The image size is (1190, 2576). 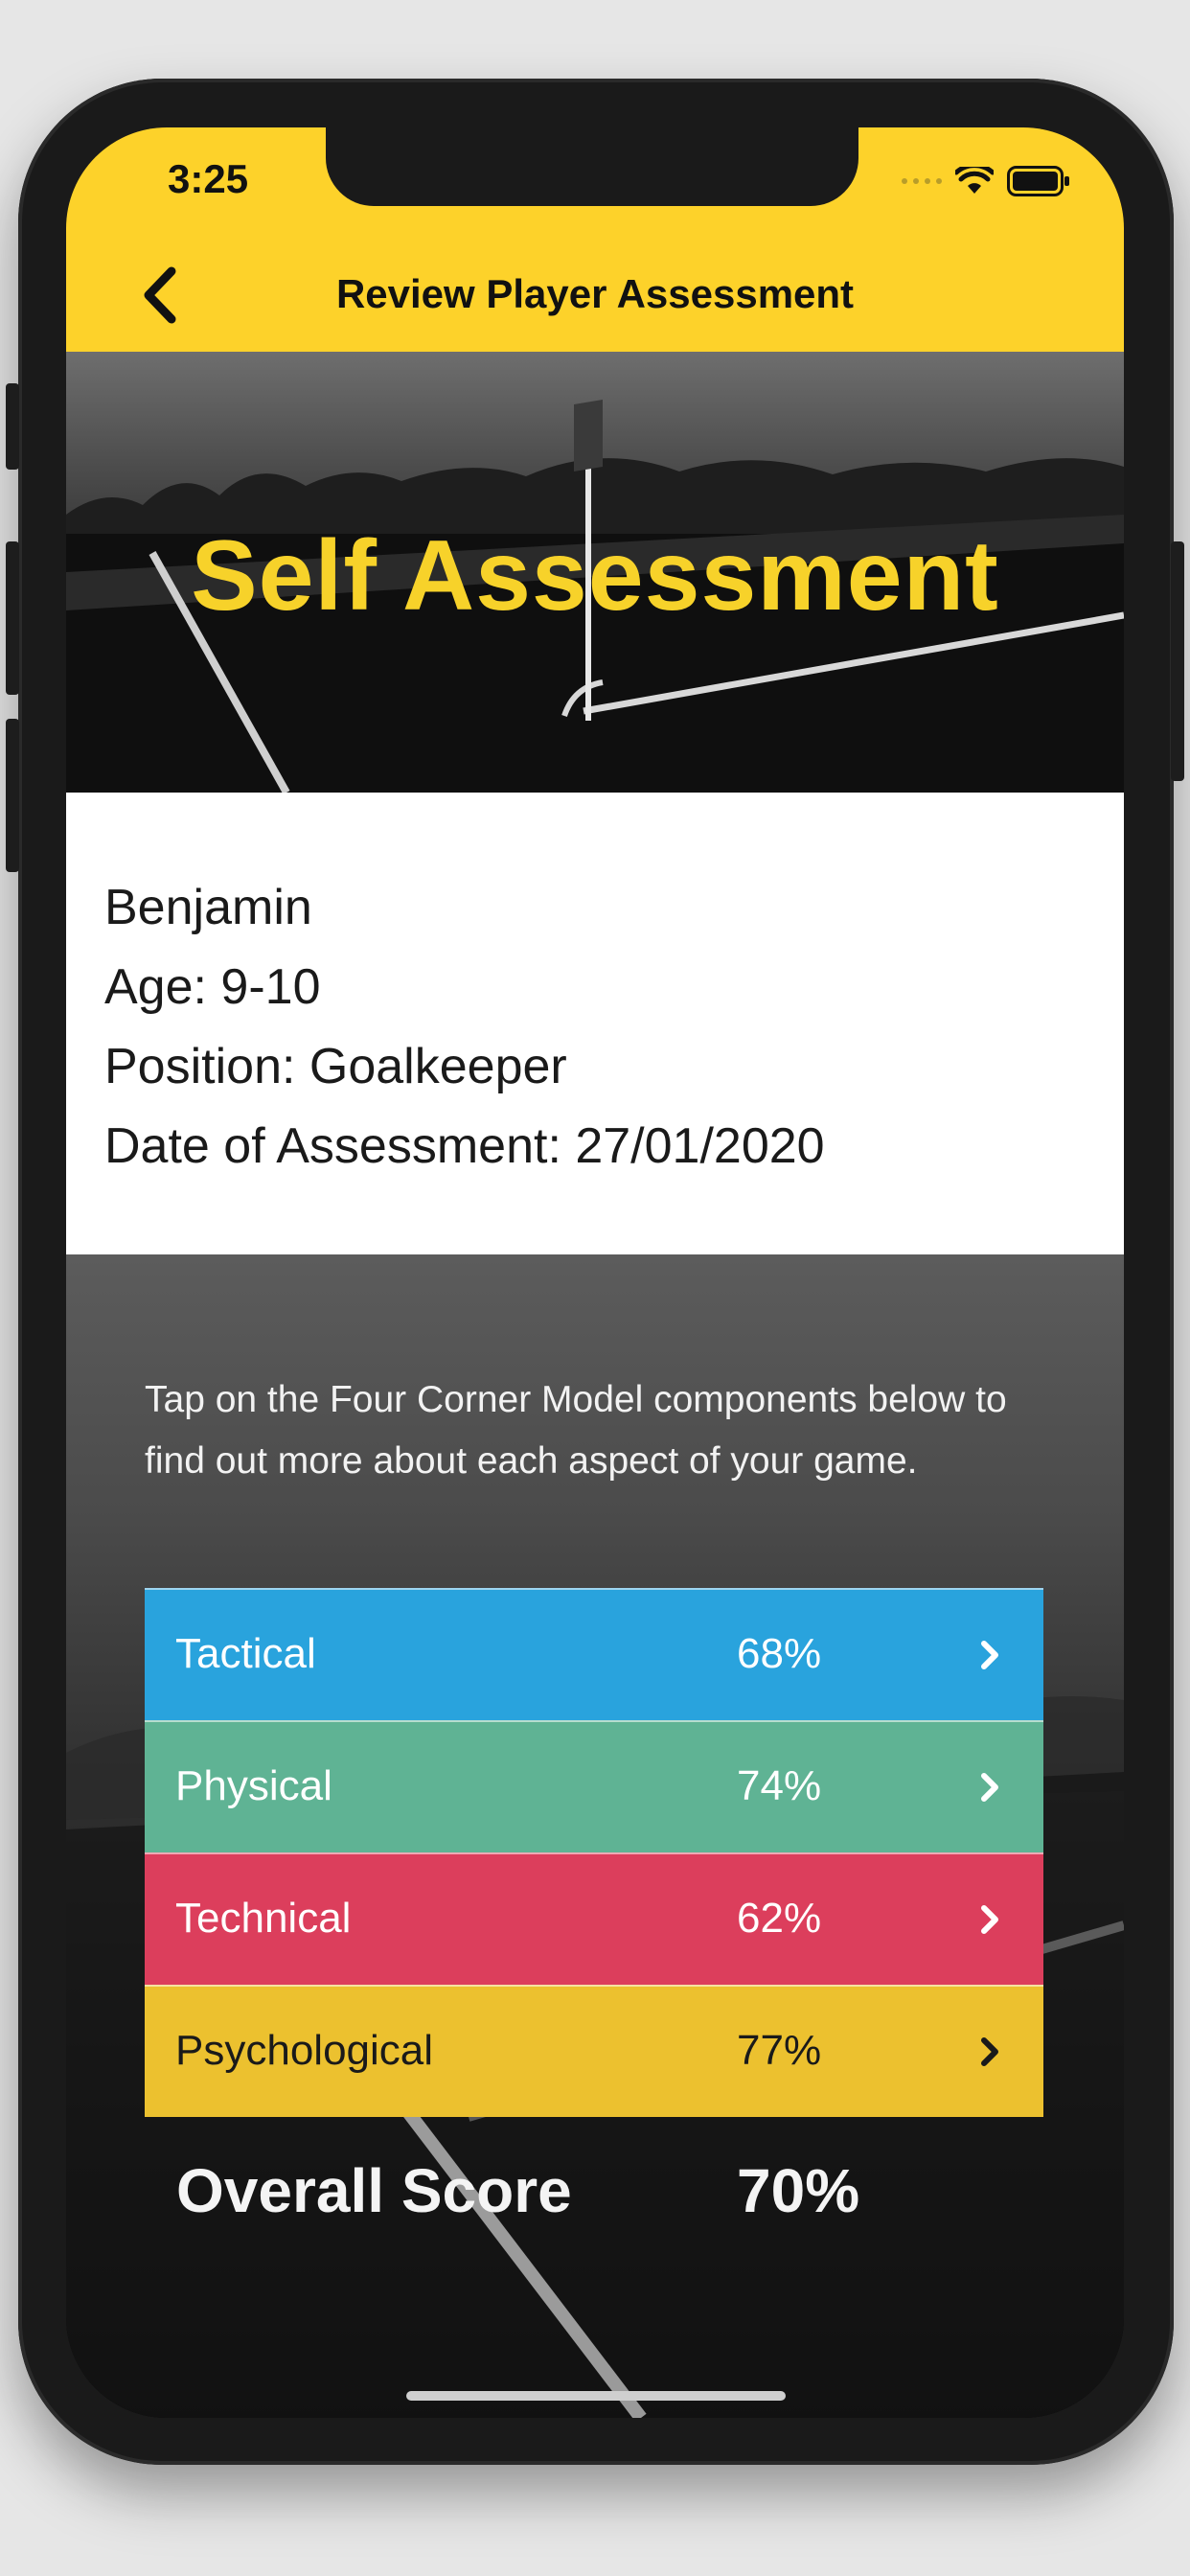 What do you see at coordinates (1038, 181) in the screenshot?
I see `battery-icon` at bounding box center [1038, 181].